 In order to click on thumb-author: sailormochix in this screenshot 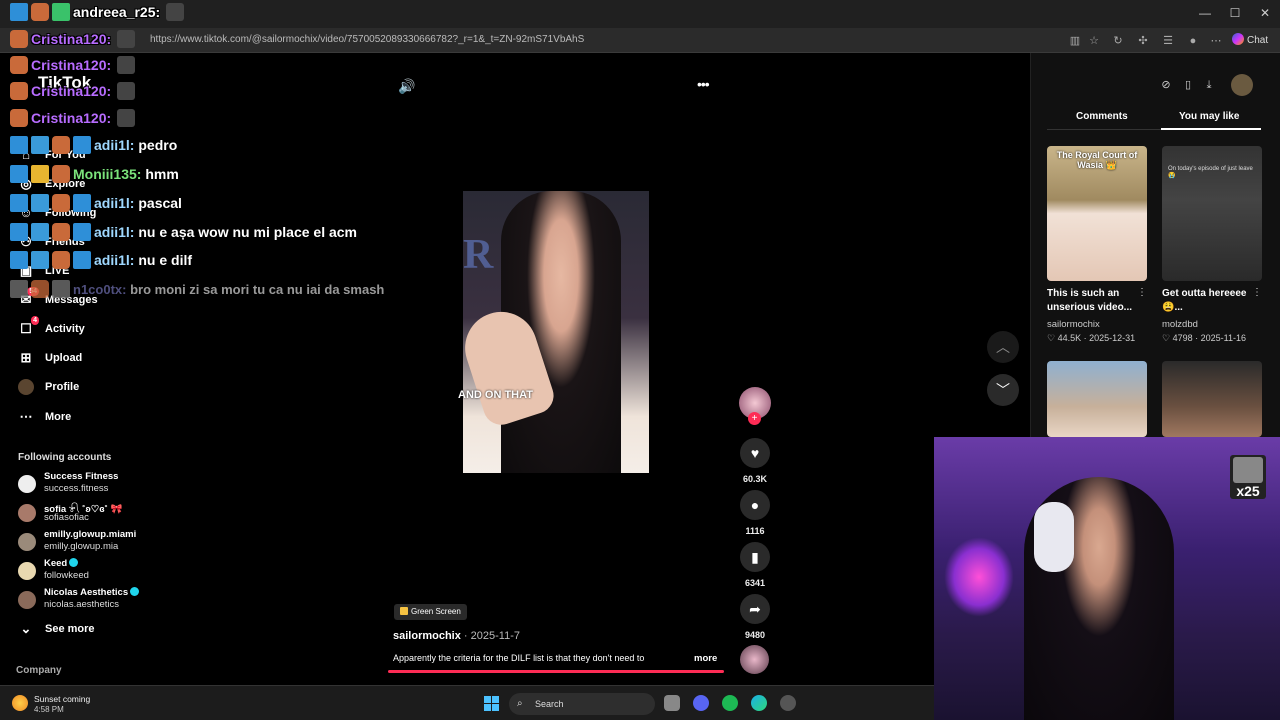, I will do `click(1073, 324)`.